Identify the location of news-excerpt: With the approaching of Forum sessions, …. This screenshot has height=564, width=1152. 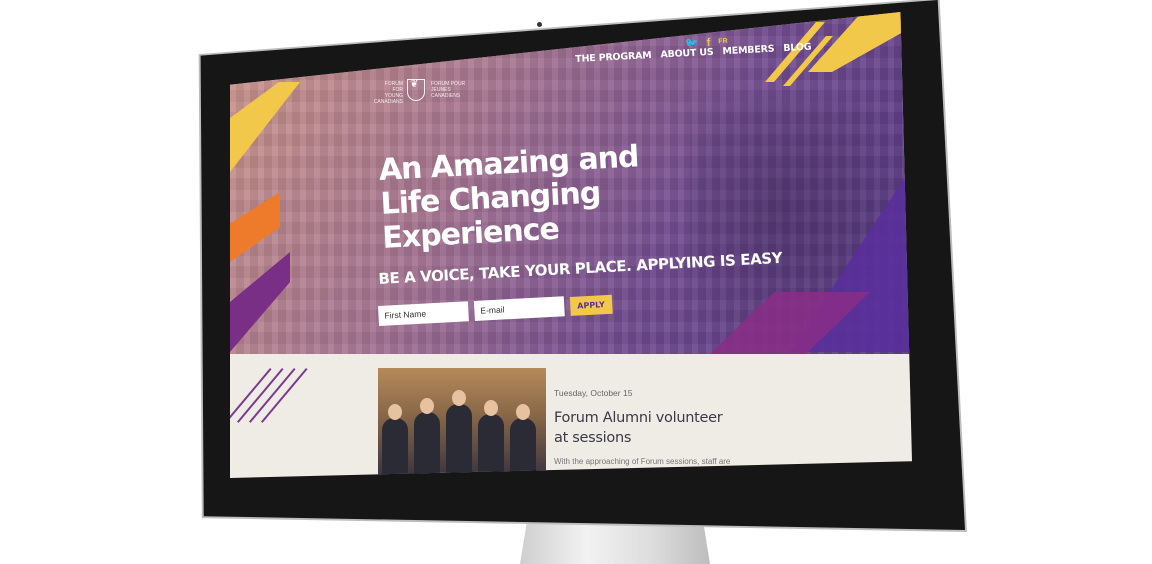
(642, 461).